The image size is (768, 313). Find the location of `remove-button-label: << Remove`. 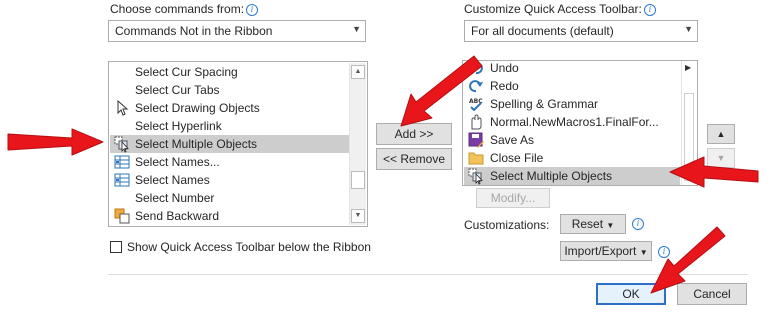

remove-button-label: << Remove is located at coordinates (414, 159).